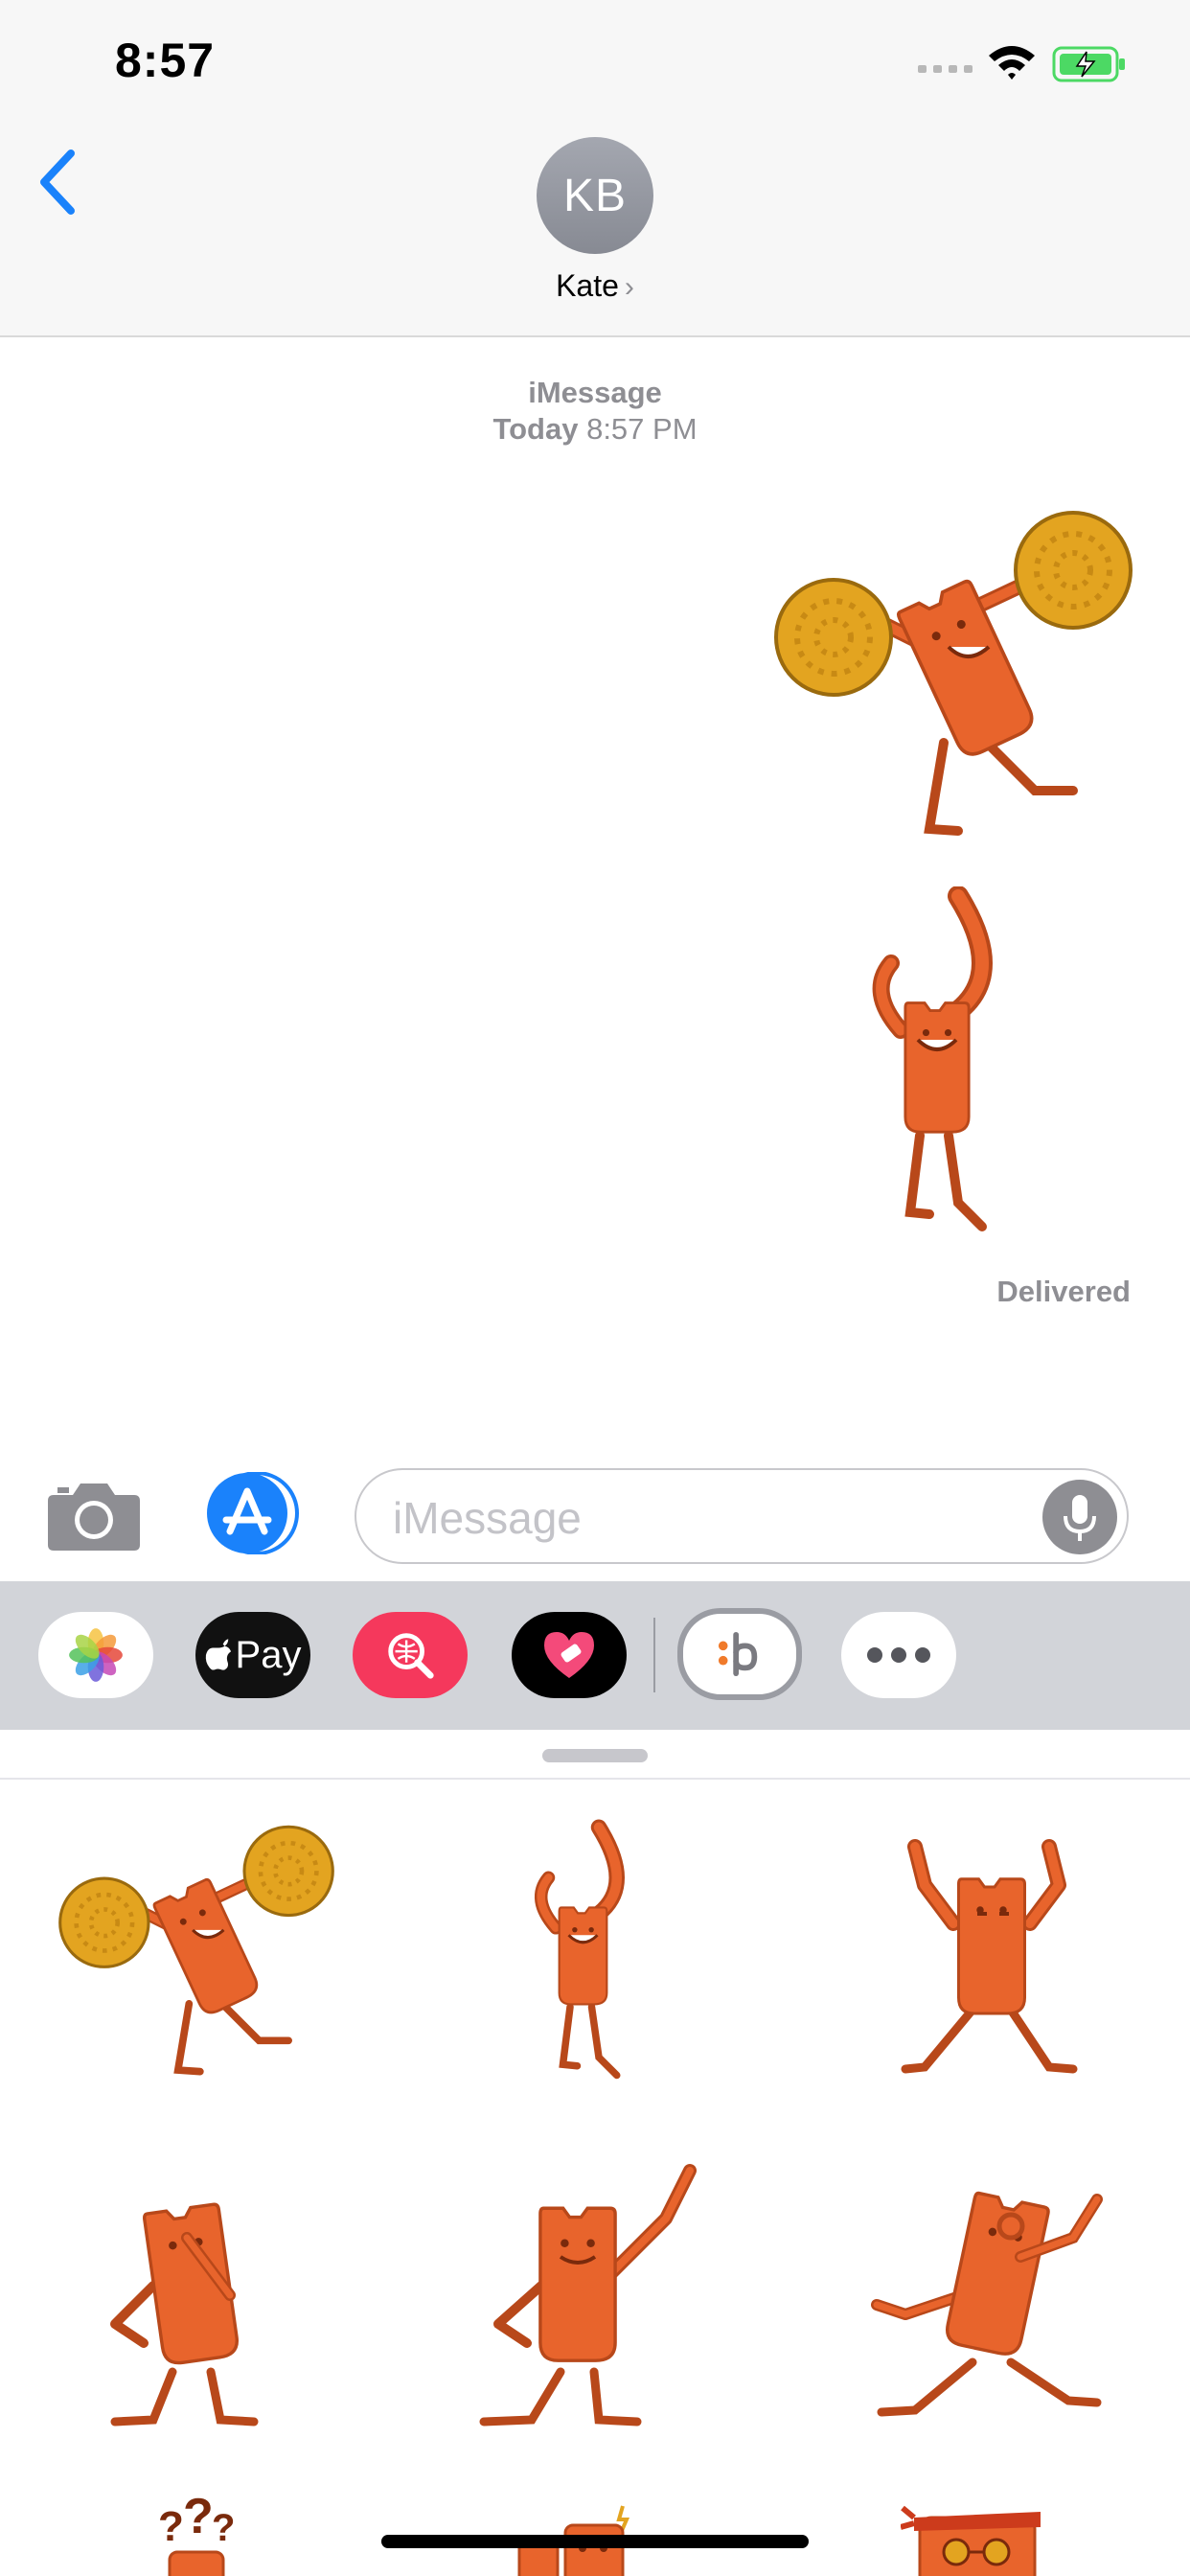 This screenshot has width=1190, height=2576. What do you see at coordinates (94, 1514) in the screenshot?
I see `camera-icon` at bounding box center [94, 1514].